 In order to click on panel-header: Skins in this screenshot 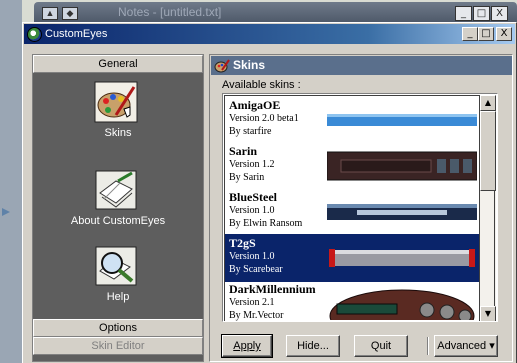, I will do `click(361, 65)`.